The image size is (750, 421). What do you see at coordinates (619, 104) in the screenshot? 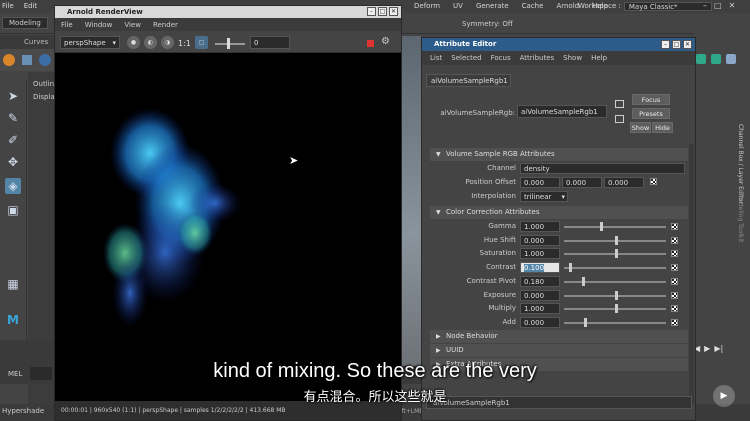
I see `input-connection-icon` at bounding box center [619, 104].